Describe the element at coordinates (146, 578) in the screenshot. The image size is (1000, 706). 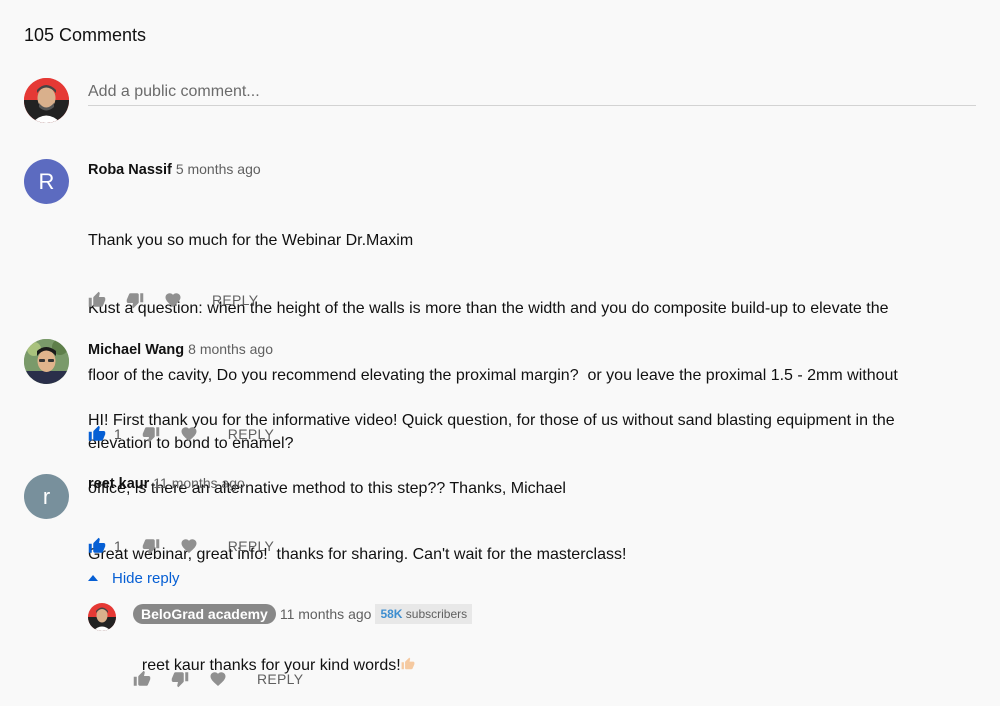
I see `hide-reply-label: Hide reply` at that location.